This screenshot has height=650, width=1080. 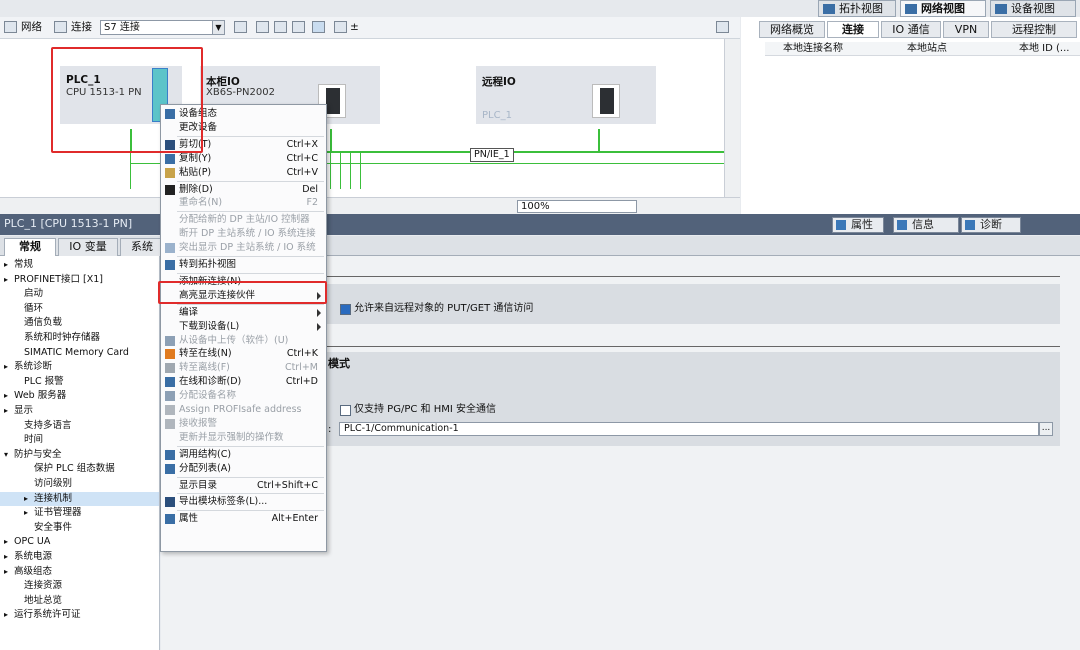 What do you see at coordinates (566, 95) in the screenshot?
I see `device-remote-io: 远程IO PLC_1` at bounding box center [566, 95].